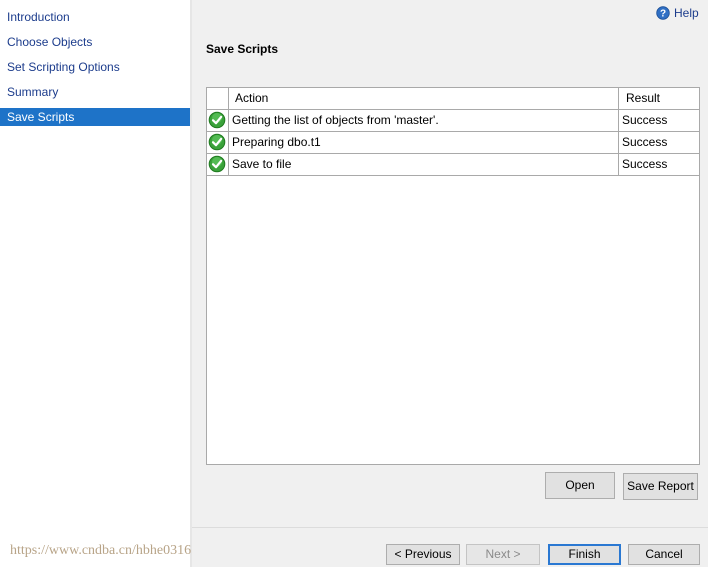  I want to click on cancel-button: Cancel, so click(664, 554).